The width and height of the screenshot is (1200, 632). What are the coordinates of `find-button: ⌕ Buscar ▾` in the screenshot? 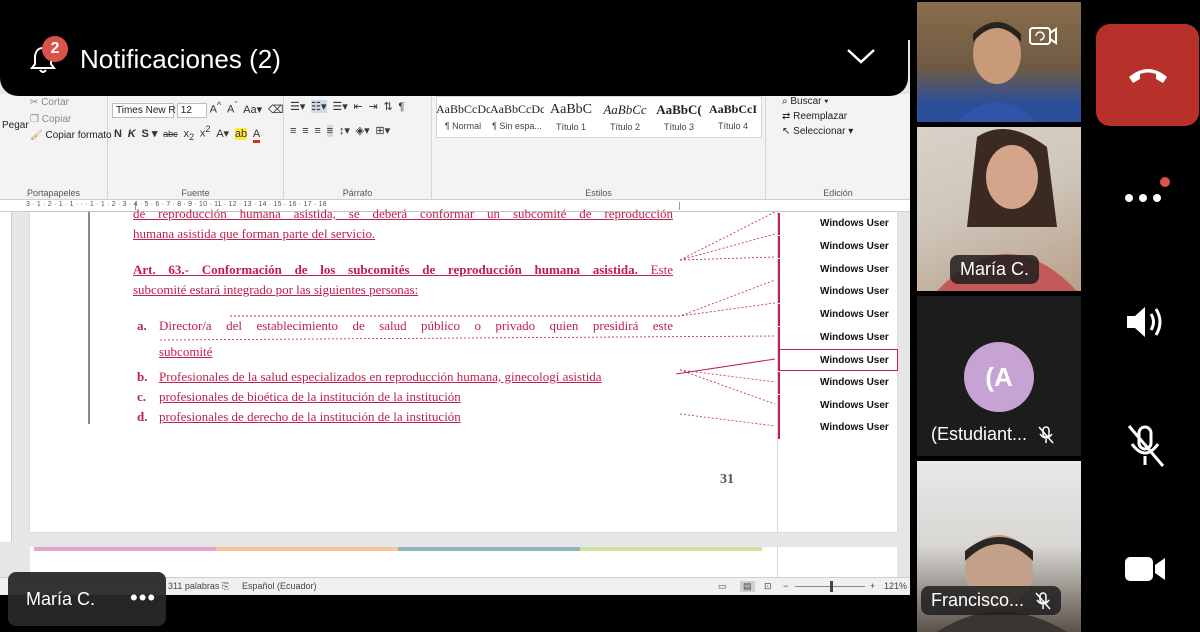 It's located at (805, 101).